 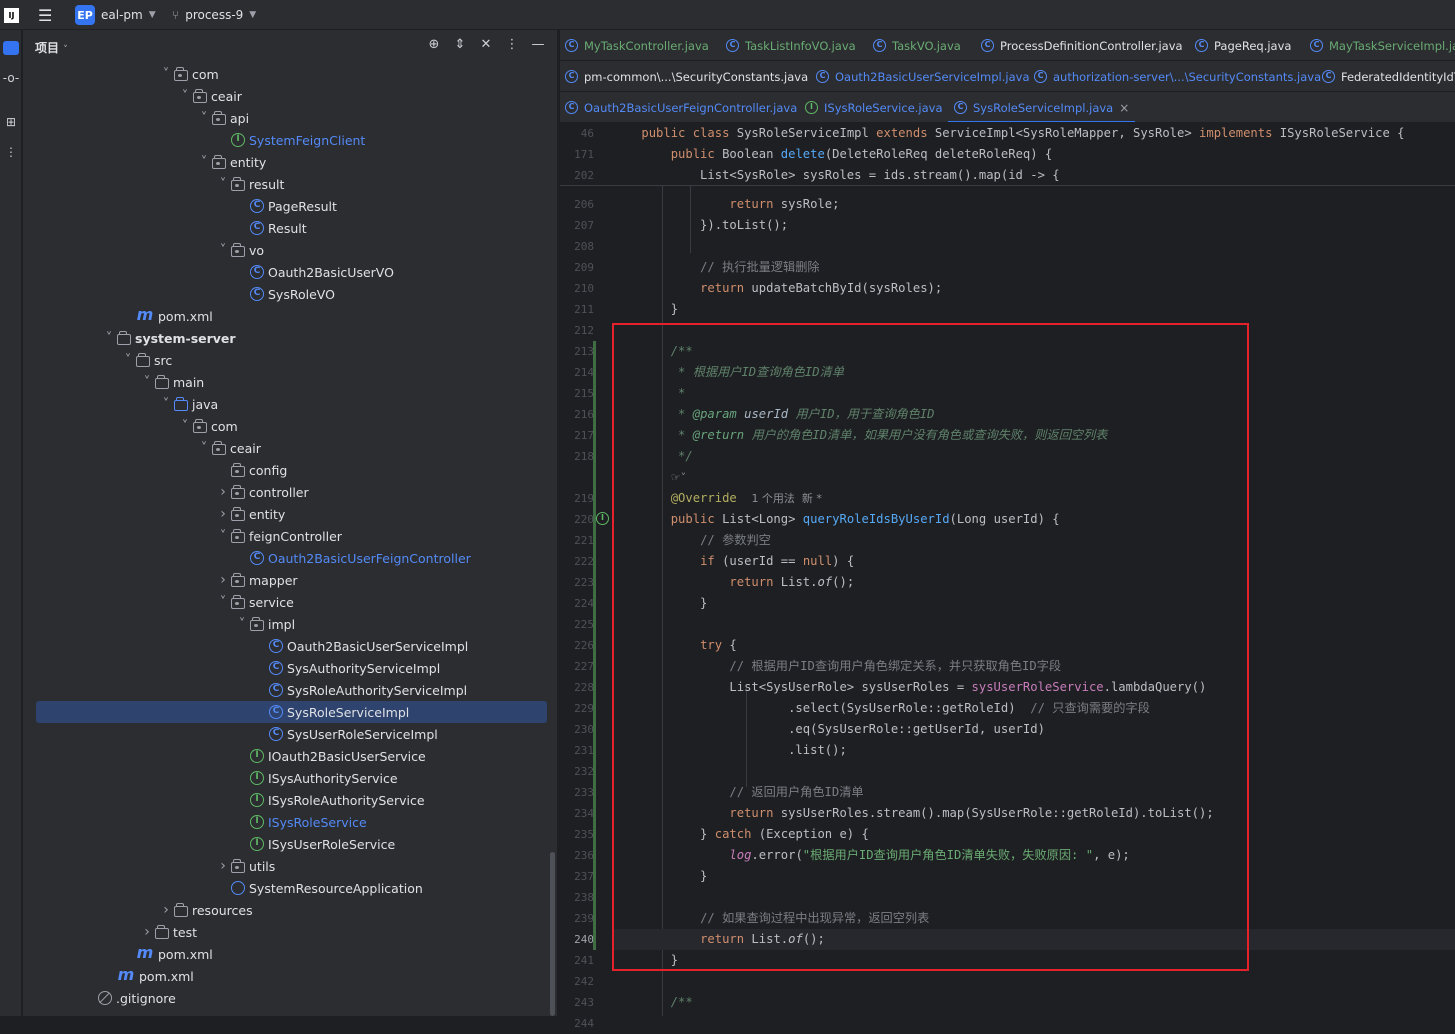 I want to click on editor-tab: Cpm-common\...\SecurityConstants.java, so click(x=686, y=76).